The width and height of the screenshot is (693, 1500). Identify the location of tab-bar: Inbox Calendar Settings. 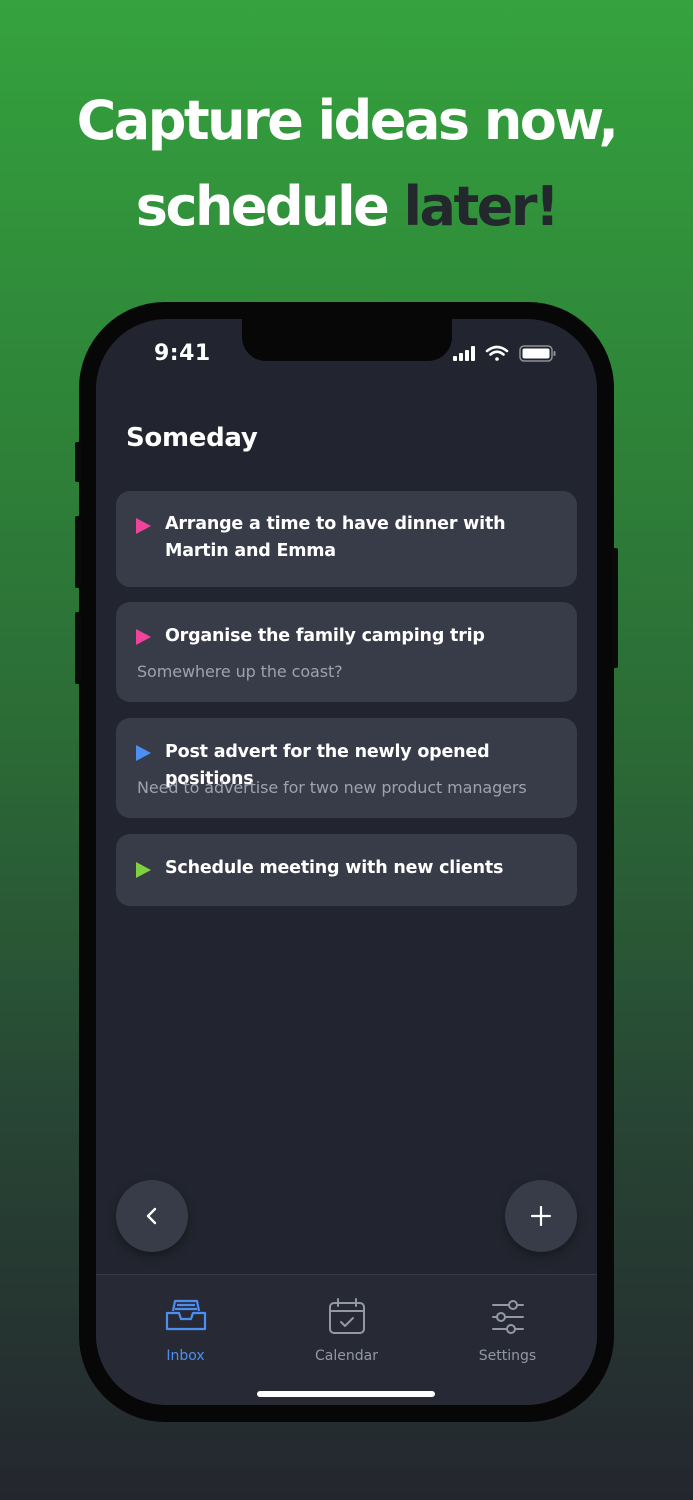
(346, 1339).